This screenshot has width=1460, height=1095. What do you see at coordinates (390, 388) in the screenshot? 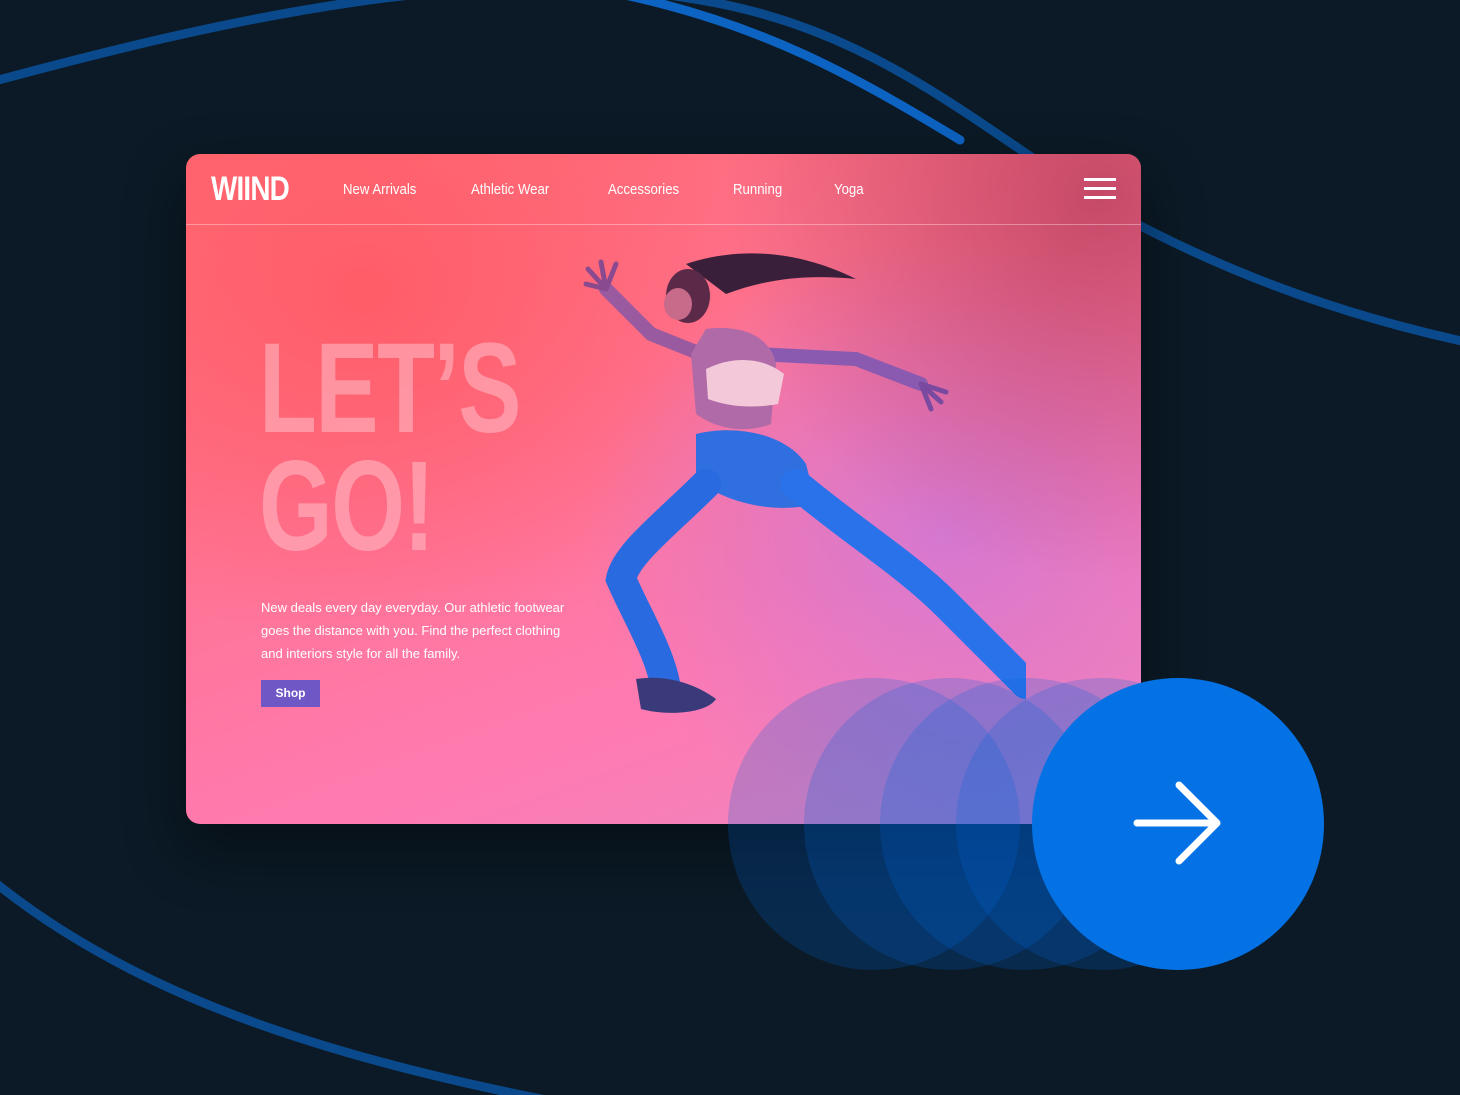
I see `hero-title-line-1: LET’S` at bounding box center [390, 388].